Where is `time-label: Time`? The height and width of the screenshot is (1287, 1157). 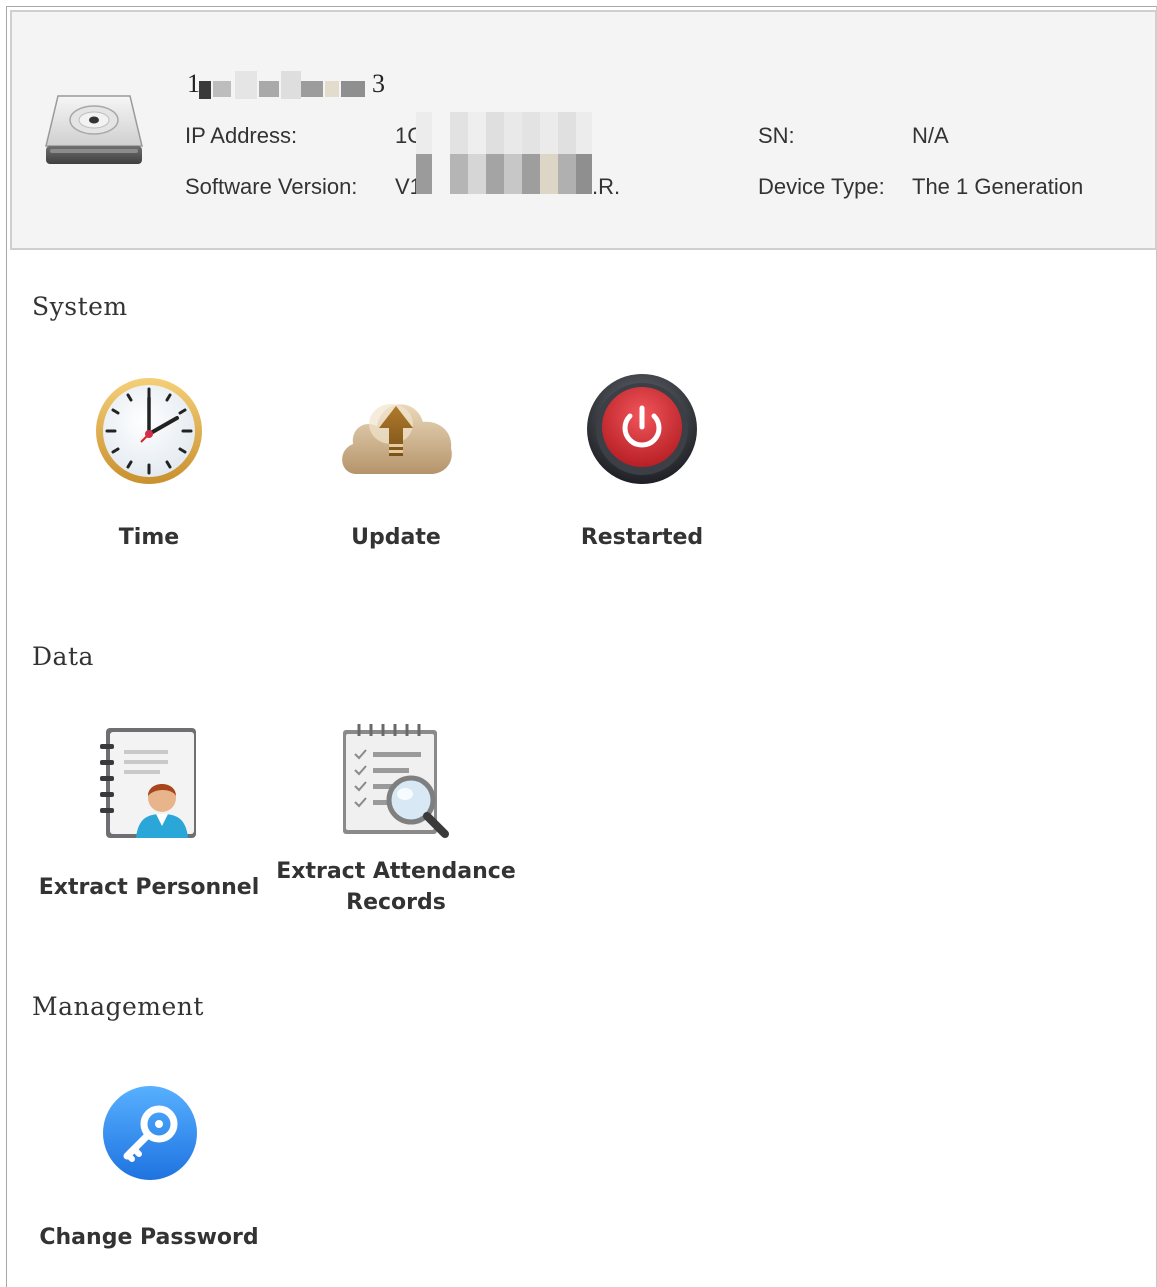 time-label: Time is located at coordinates (149, 537).